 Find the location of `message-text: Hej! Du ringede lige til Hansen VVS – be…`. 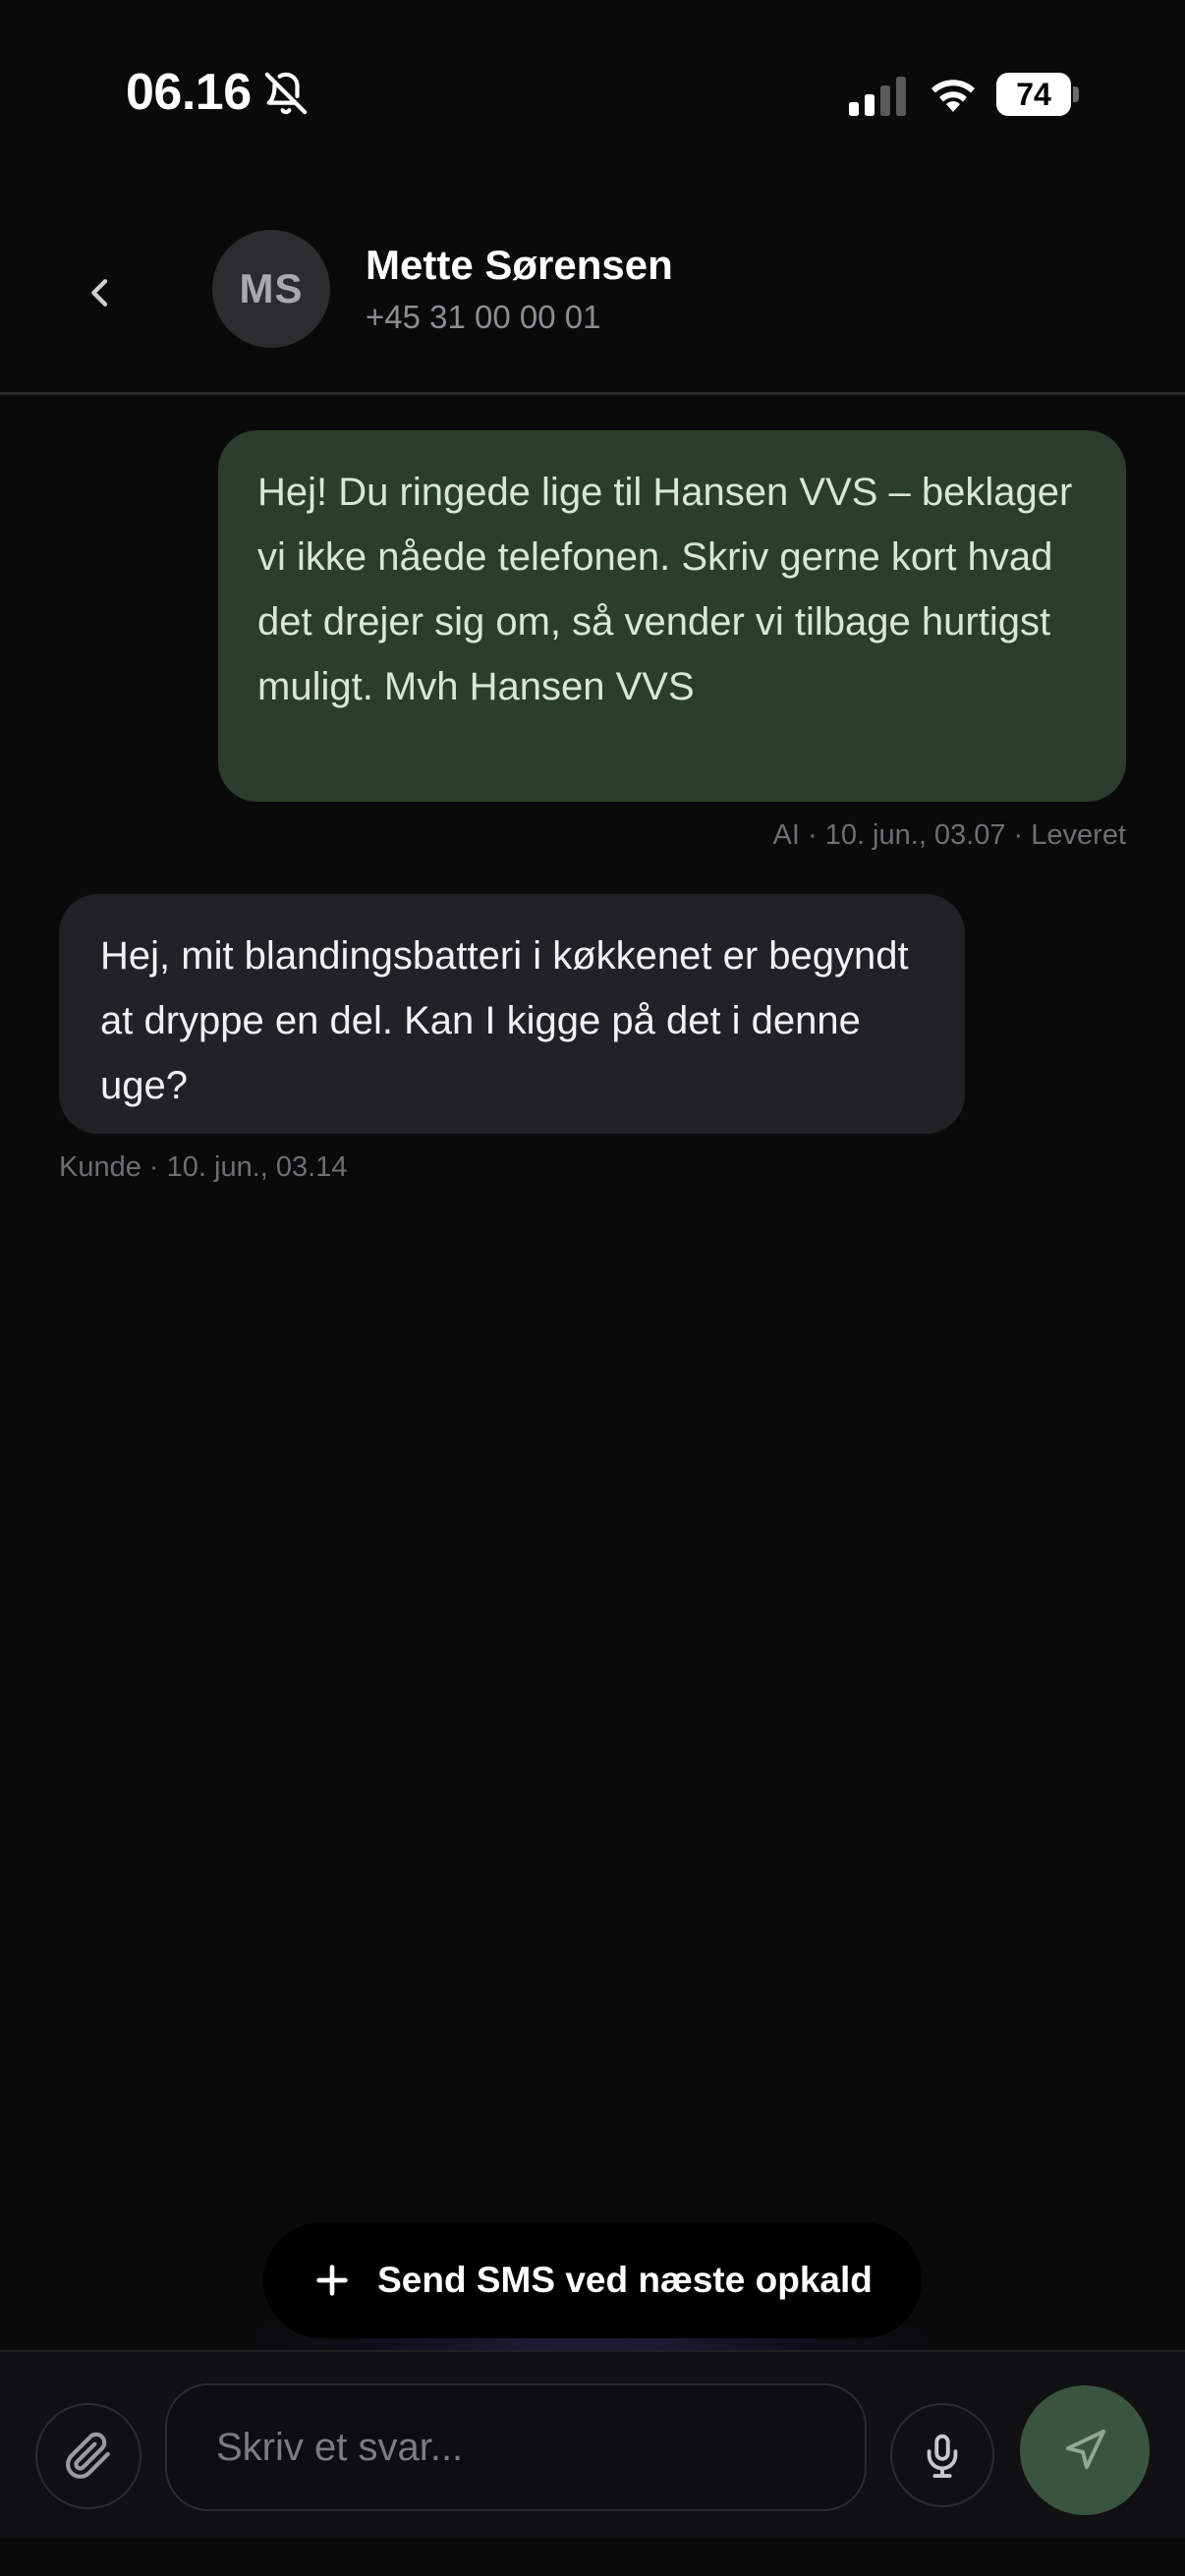

message-text: Hej! Du ringede lige til Hansen VVS – be… is located at coordinates (665, 589).